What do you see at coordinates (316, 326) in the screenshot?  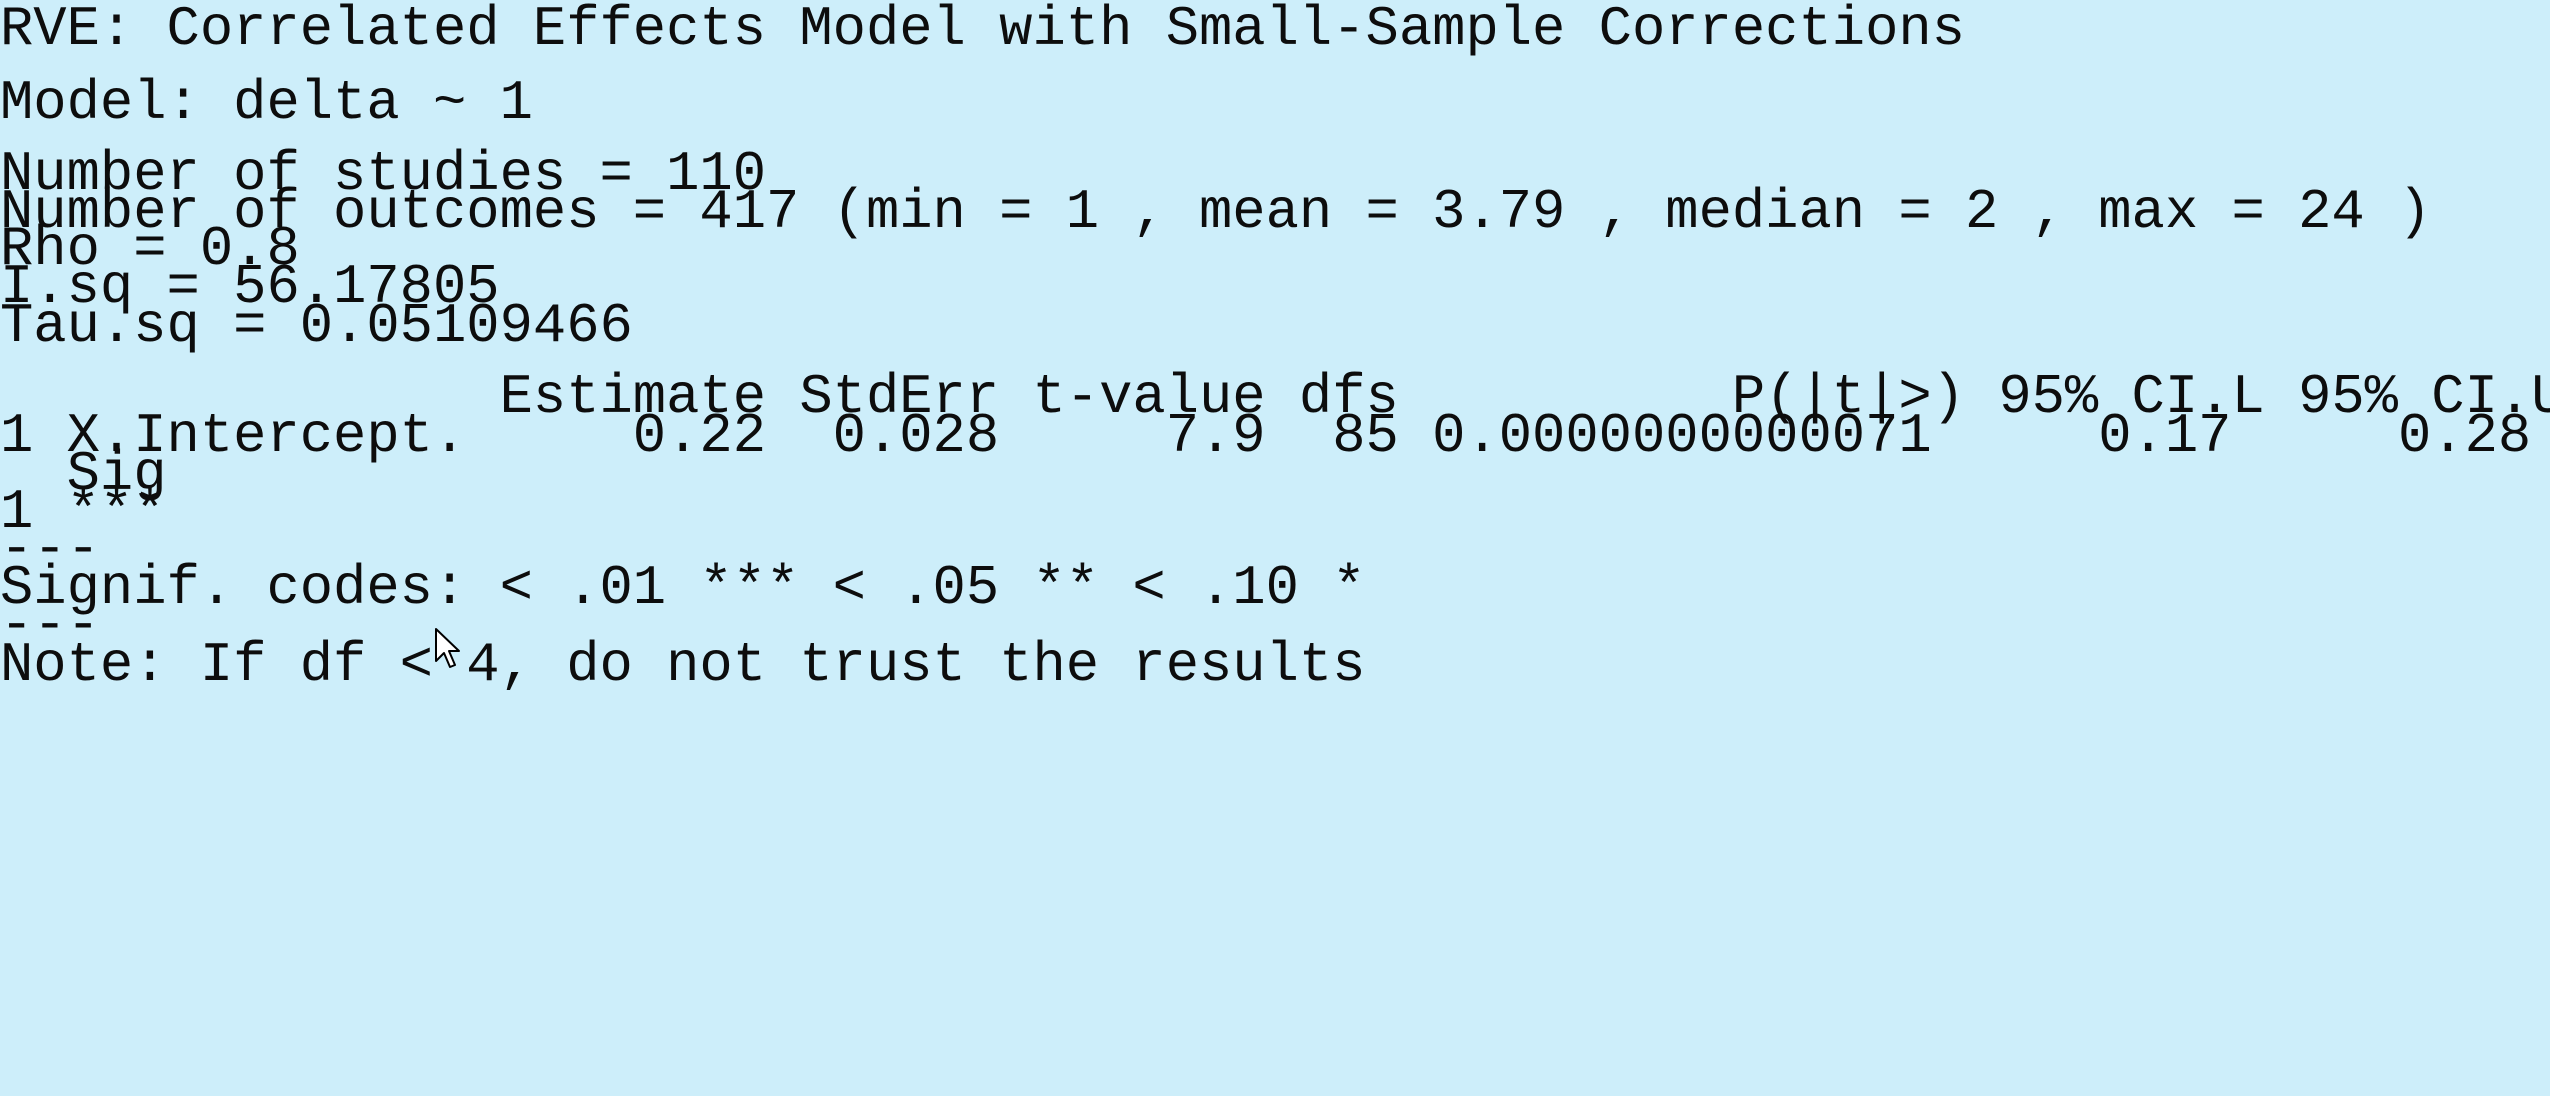 I see `output-tausq: Tau.sq = 0.05109466` at bounding box center [316, 326].